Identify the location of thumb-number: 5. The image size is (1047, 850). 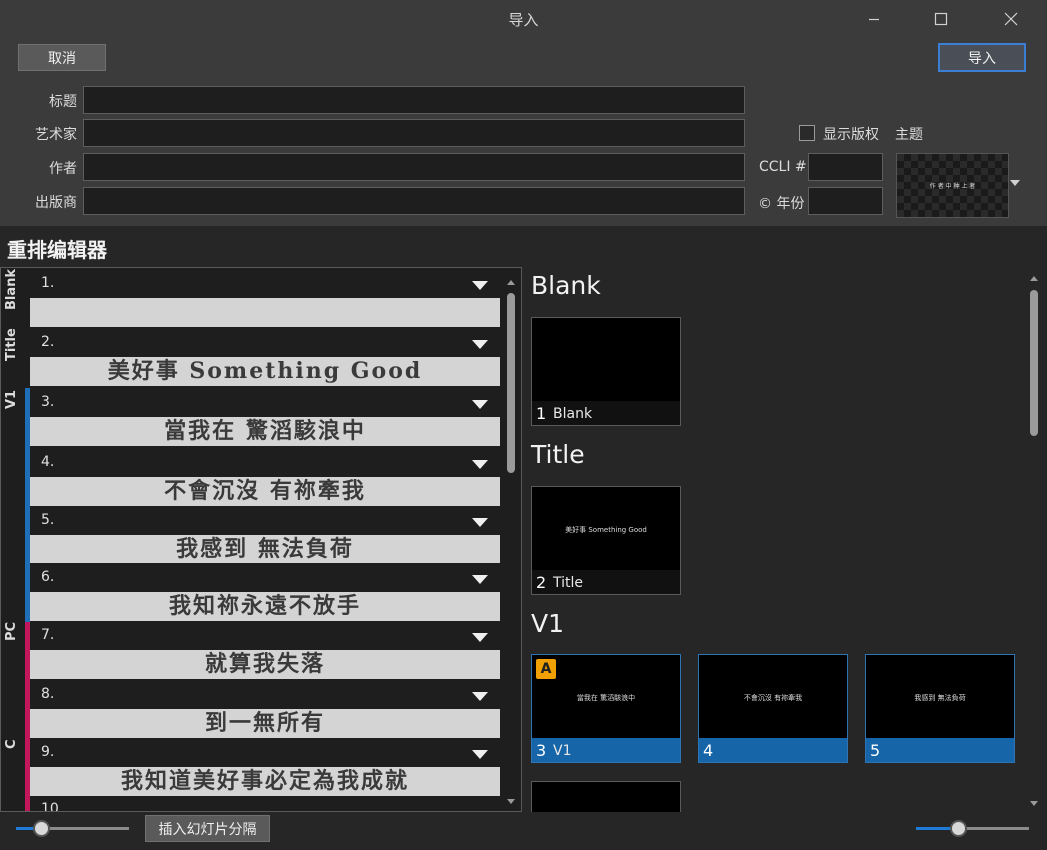
(875, 750).